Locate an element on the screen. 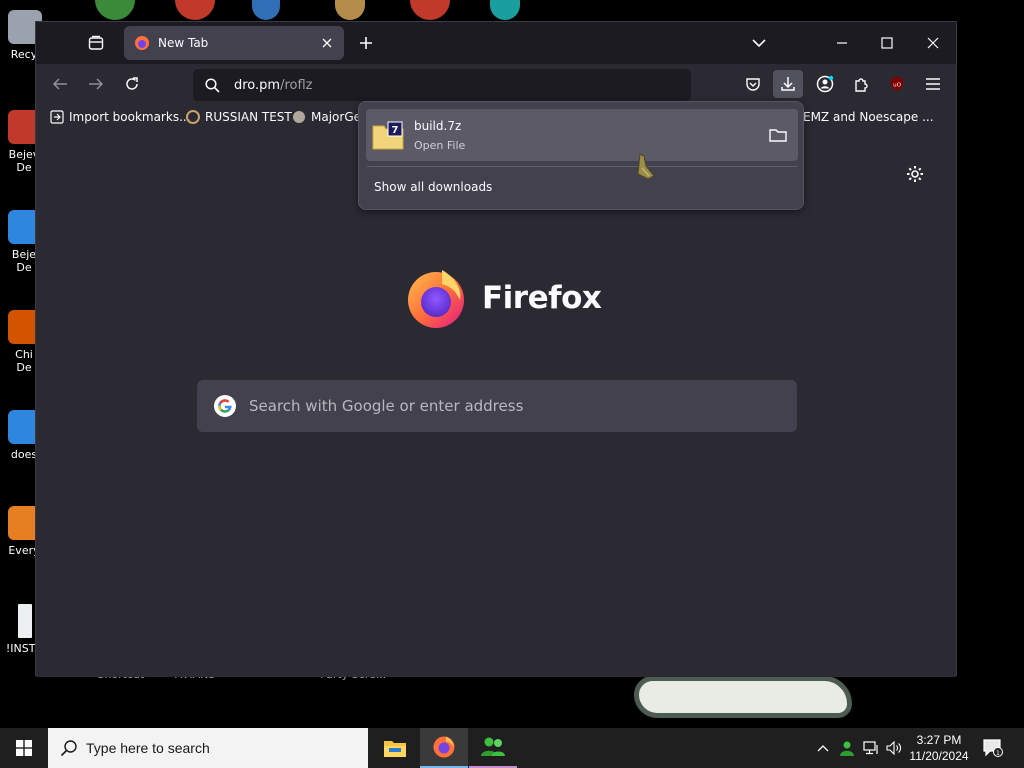 Image resolution: width=1024 pixels, height=768 pixels. windows-logo-icon is located at coordinates (24, 748).